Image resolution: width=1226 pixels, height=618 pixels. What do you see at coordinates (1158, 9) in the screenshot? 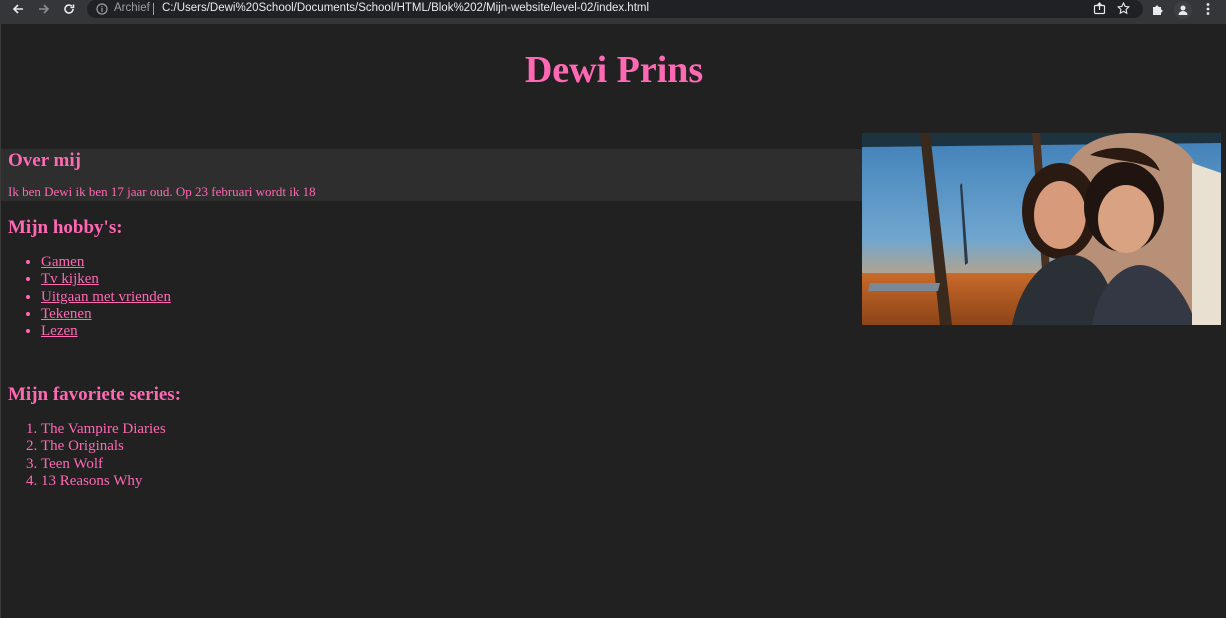
I see `extensions-icon` at bounding box center [1158, 9].